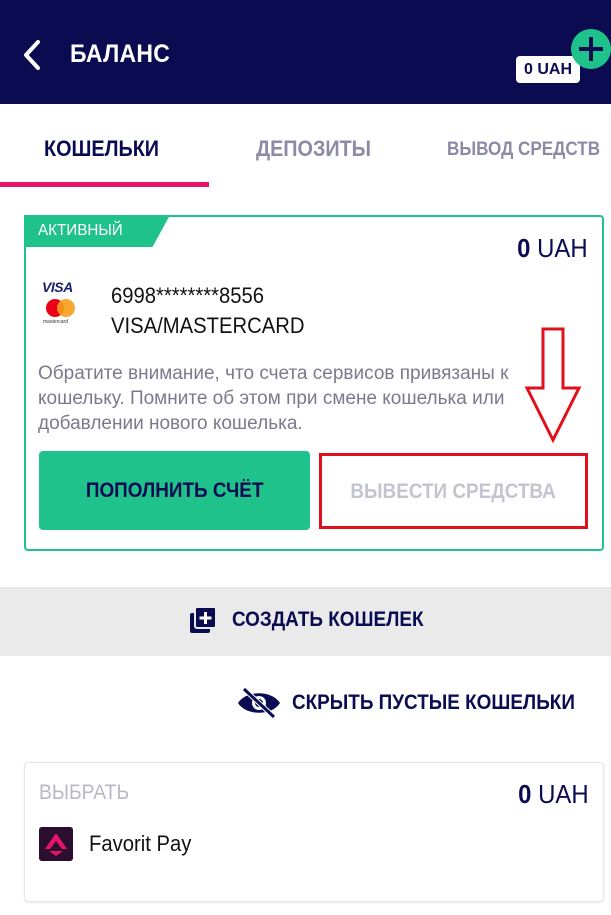 The image size is (611, 915). Describe the element at coordinates (553, 385) in the screenshot. I see `annotation-arrow-down-icon` at that location.